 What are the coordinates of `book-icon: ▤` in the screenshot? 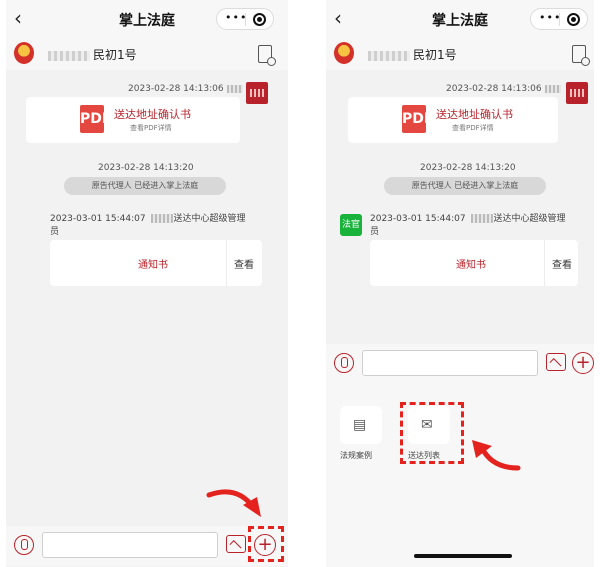 It's located at (360, 425).